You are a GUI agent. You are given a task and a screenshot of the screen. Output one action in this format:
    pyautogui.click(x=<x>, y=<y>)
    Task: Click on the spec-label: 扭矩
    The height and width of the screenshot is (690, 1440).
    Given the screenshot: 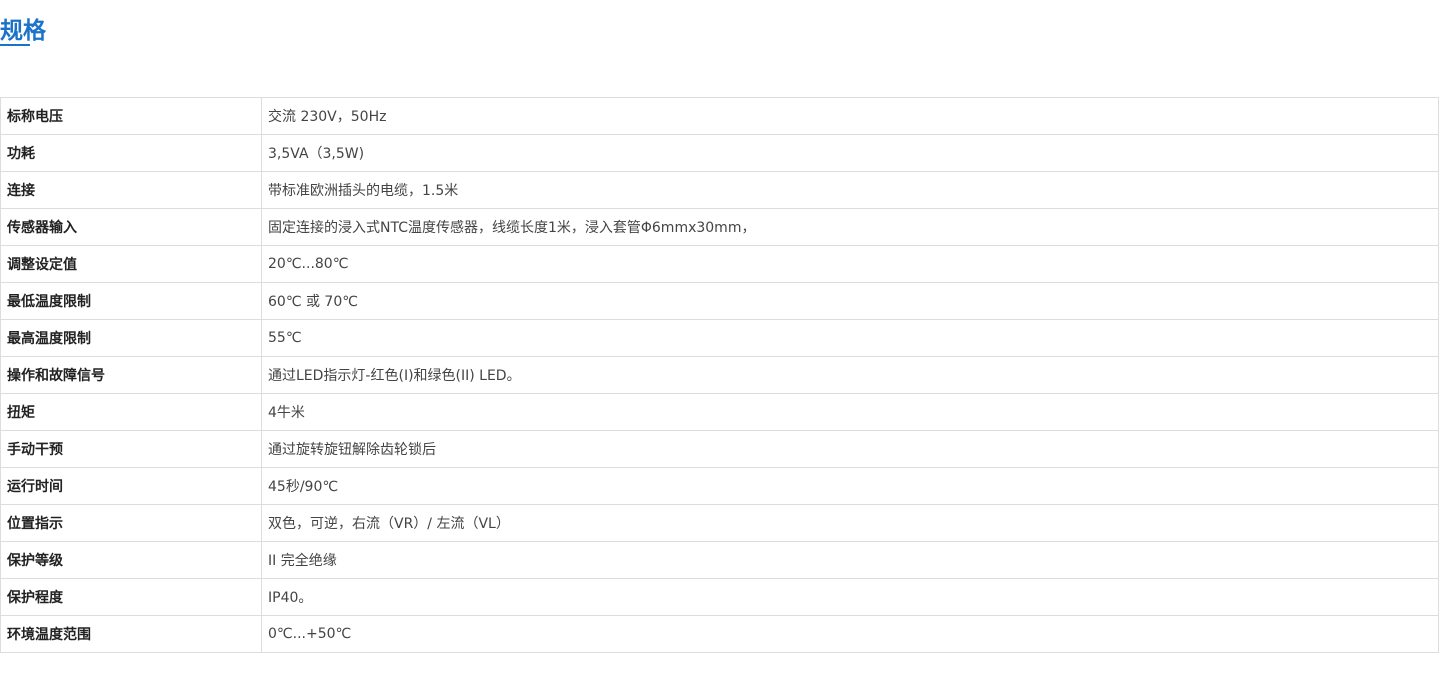 What is the action you would take?
    pyautogui.click(x=131, y=412)
    